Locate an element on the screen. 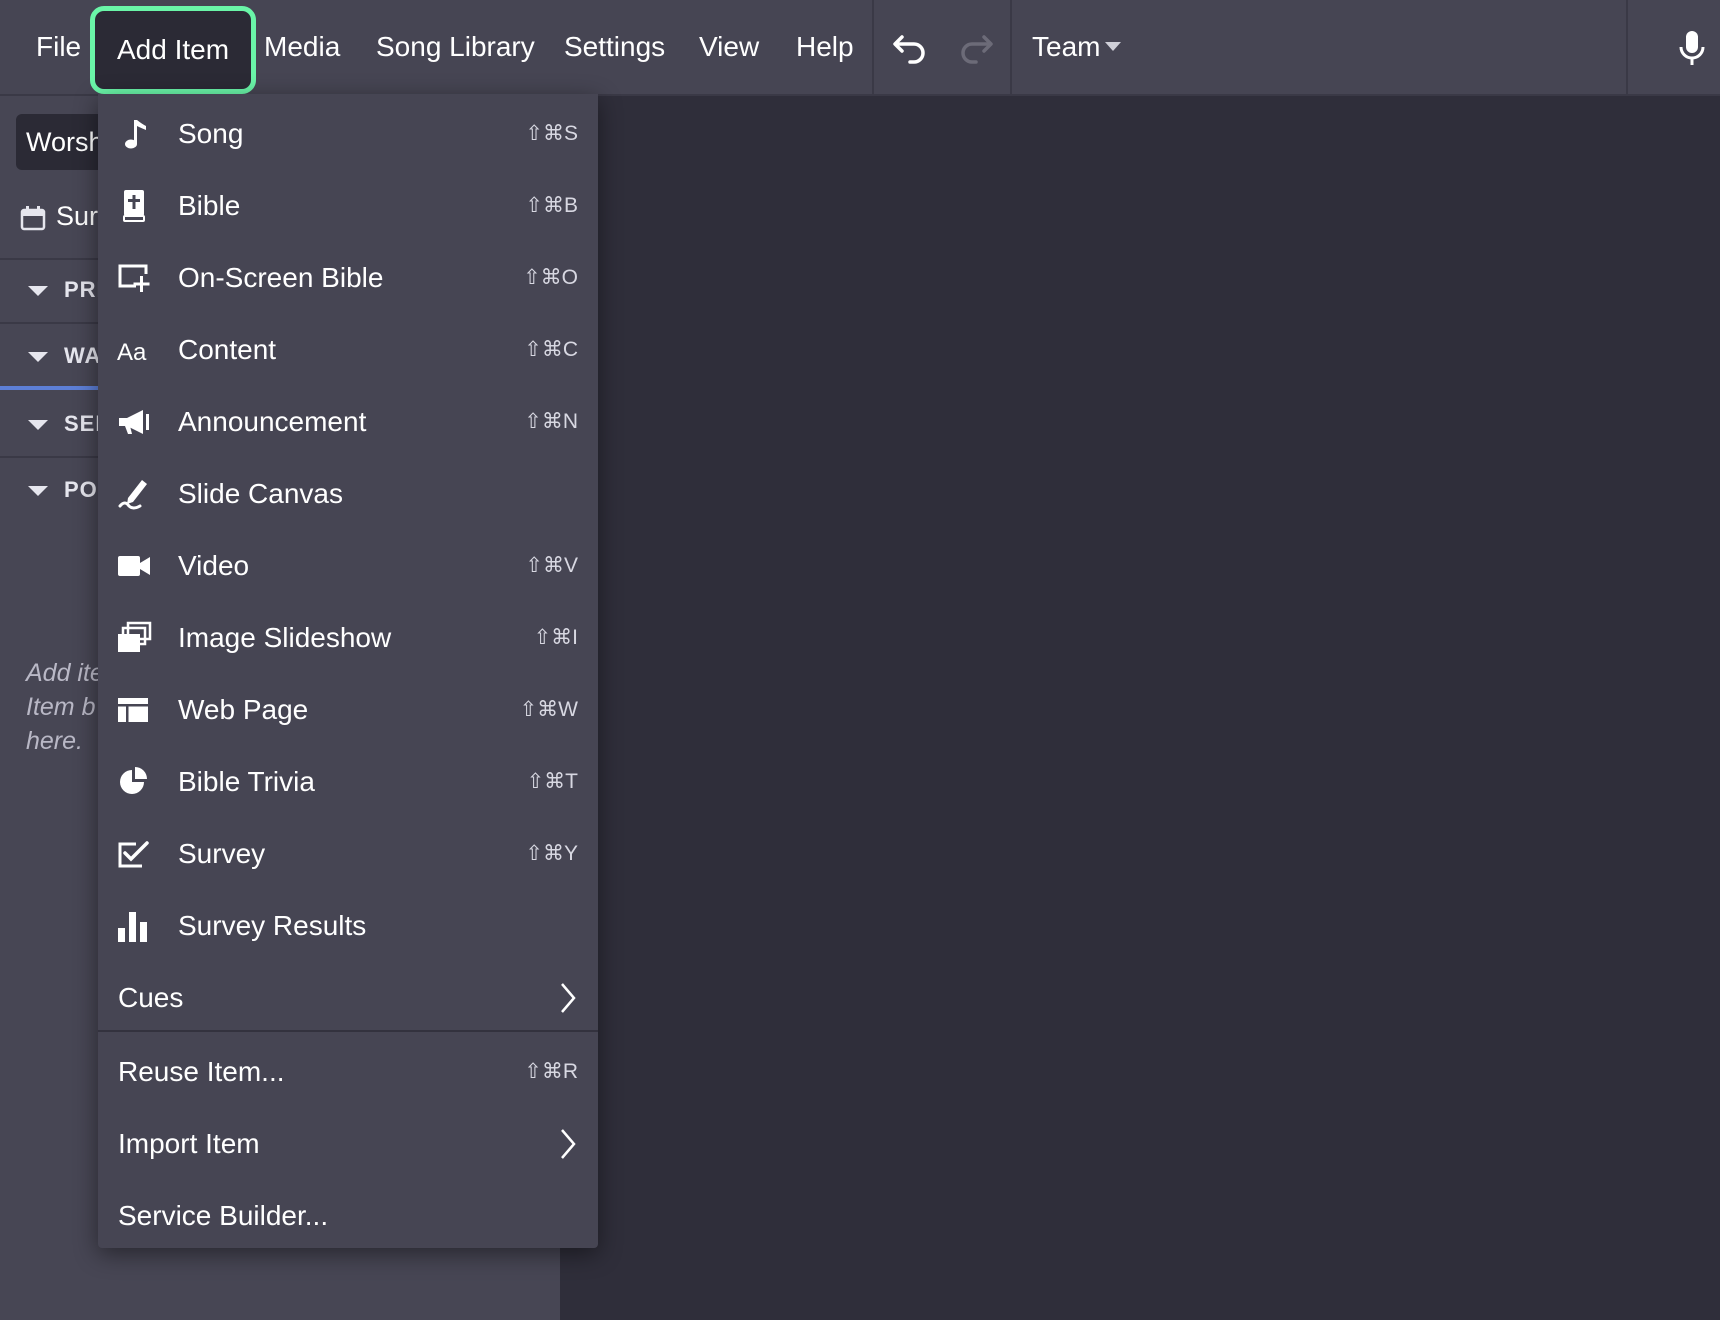 This screenshot has width=1720, height=1320. web-page-icon is located at coordinates (133, 710).